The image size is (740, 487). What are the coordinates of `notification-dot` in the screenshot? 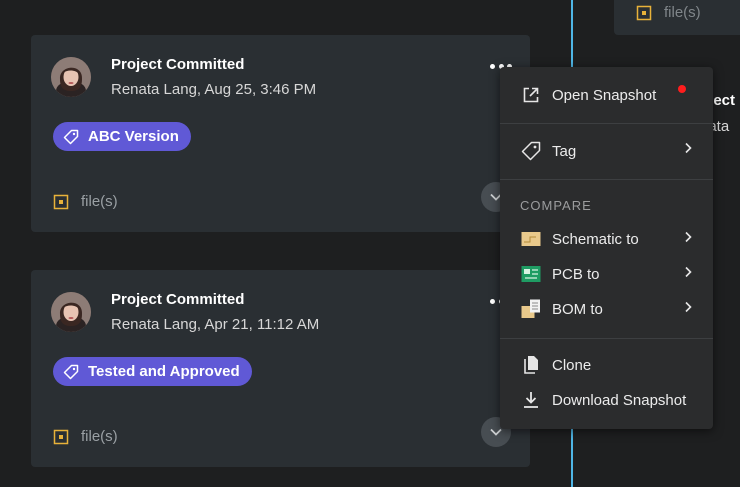 It's located at (682, 89).